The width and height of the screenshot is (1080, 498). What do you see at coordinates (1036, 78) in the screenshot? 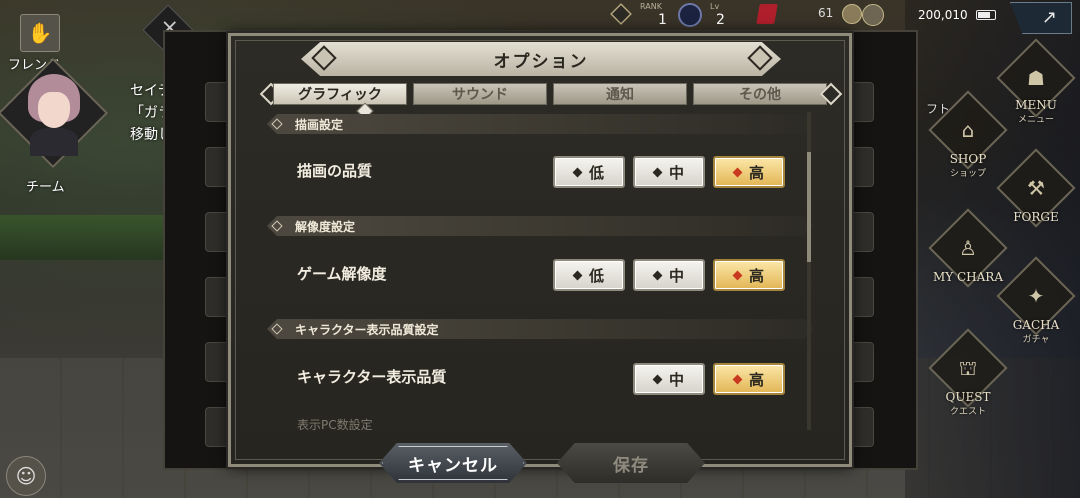
I see `menu-icon: ☗` at bounding box center [1036, 78].